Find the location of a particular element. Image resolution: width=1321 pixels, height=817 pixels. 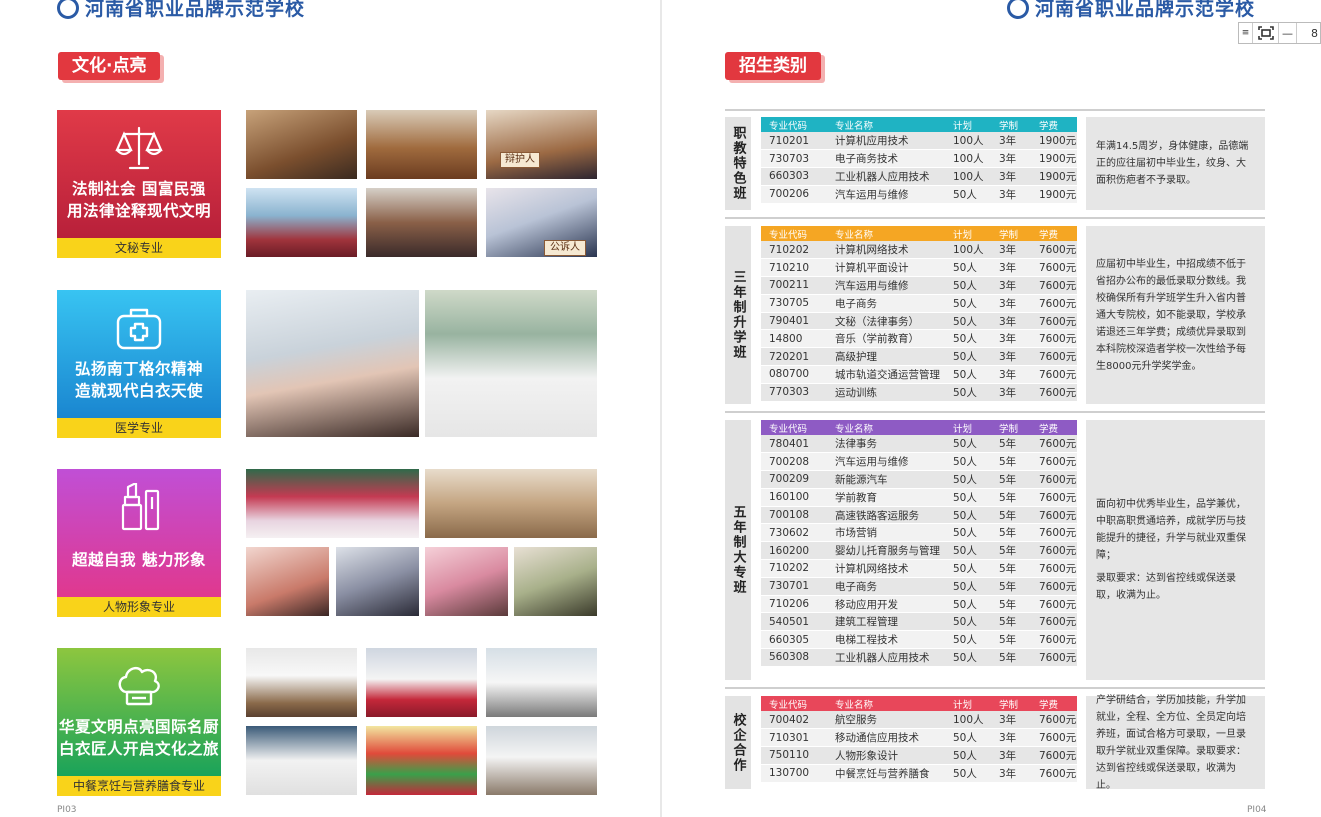

photo-gown-show is located at coordinates (332, 503).